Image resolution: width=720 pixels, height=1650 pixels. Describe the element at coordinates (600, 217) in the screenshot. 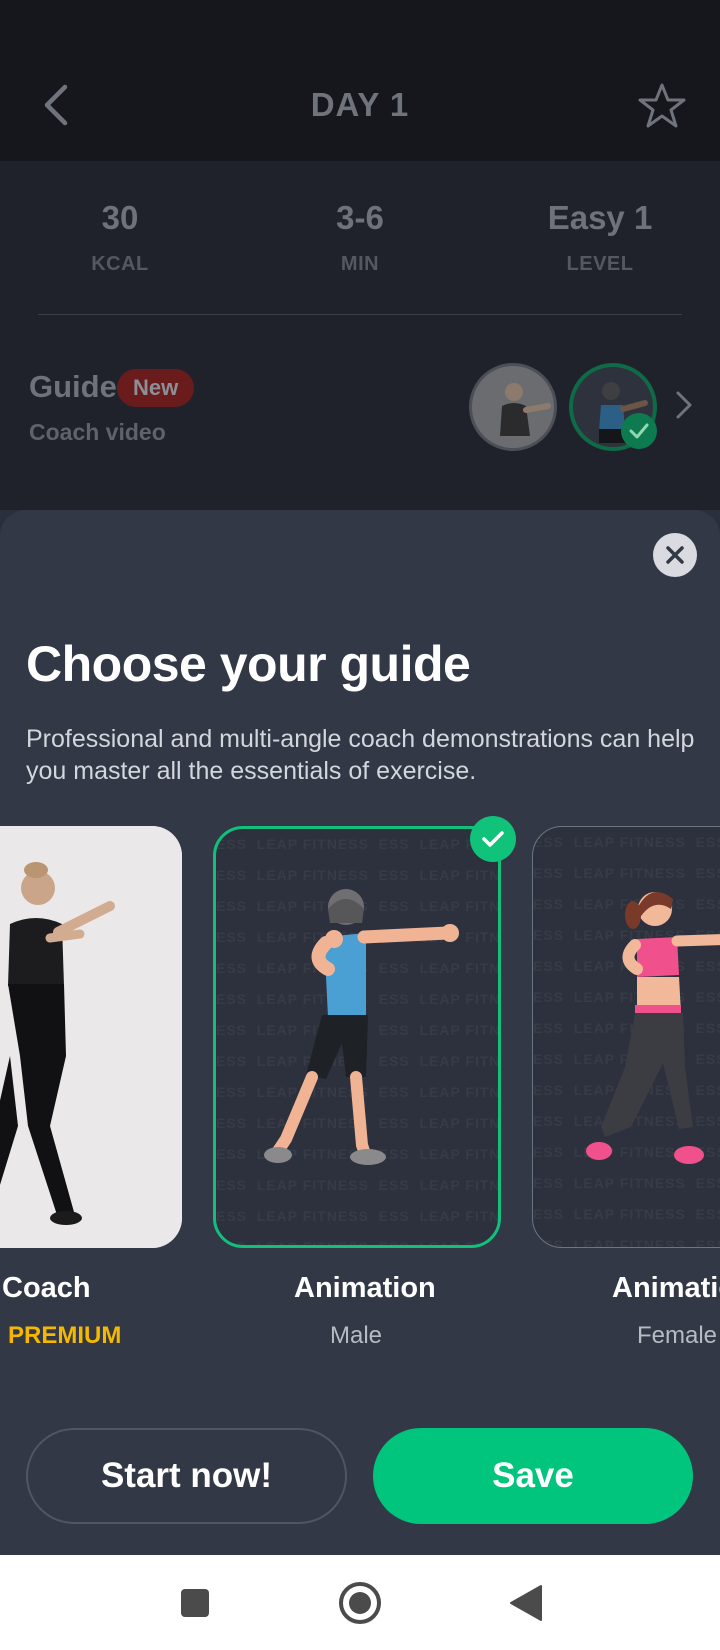

I see `stat-value: Easy 1` at that location.